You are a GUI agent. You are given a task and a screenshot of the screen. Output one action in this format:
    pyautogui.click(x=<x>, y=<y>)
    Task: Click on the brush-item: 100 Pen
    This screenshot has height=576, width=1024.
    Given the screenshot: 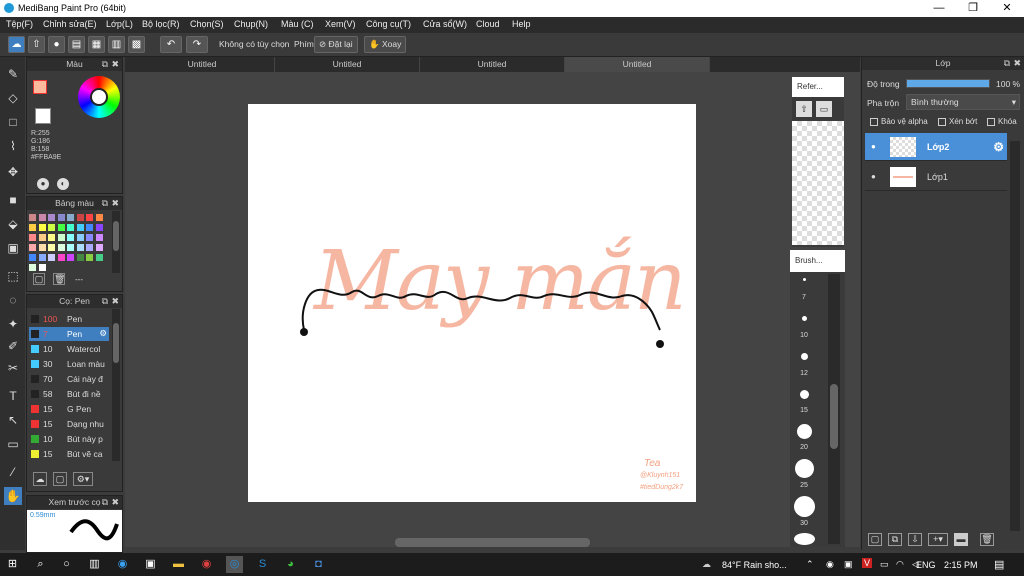 What is the action you would take?
    pyautogui.click(x=69, y=319)
    